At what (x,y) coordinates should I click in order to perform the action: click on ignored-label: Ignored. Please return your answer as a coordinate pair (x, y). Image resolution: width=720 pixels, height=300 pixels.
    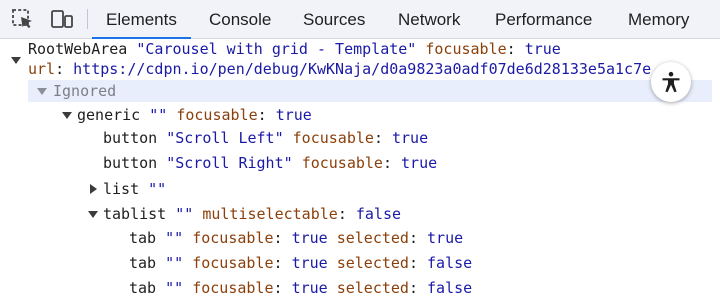
    Looking at the image, I should click on (85, 91).